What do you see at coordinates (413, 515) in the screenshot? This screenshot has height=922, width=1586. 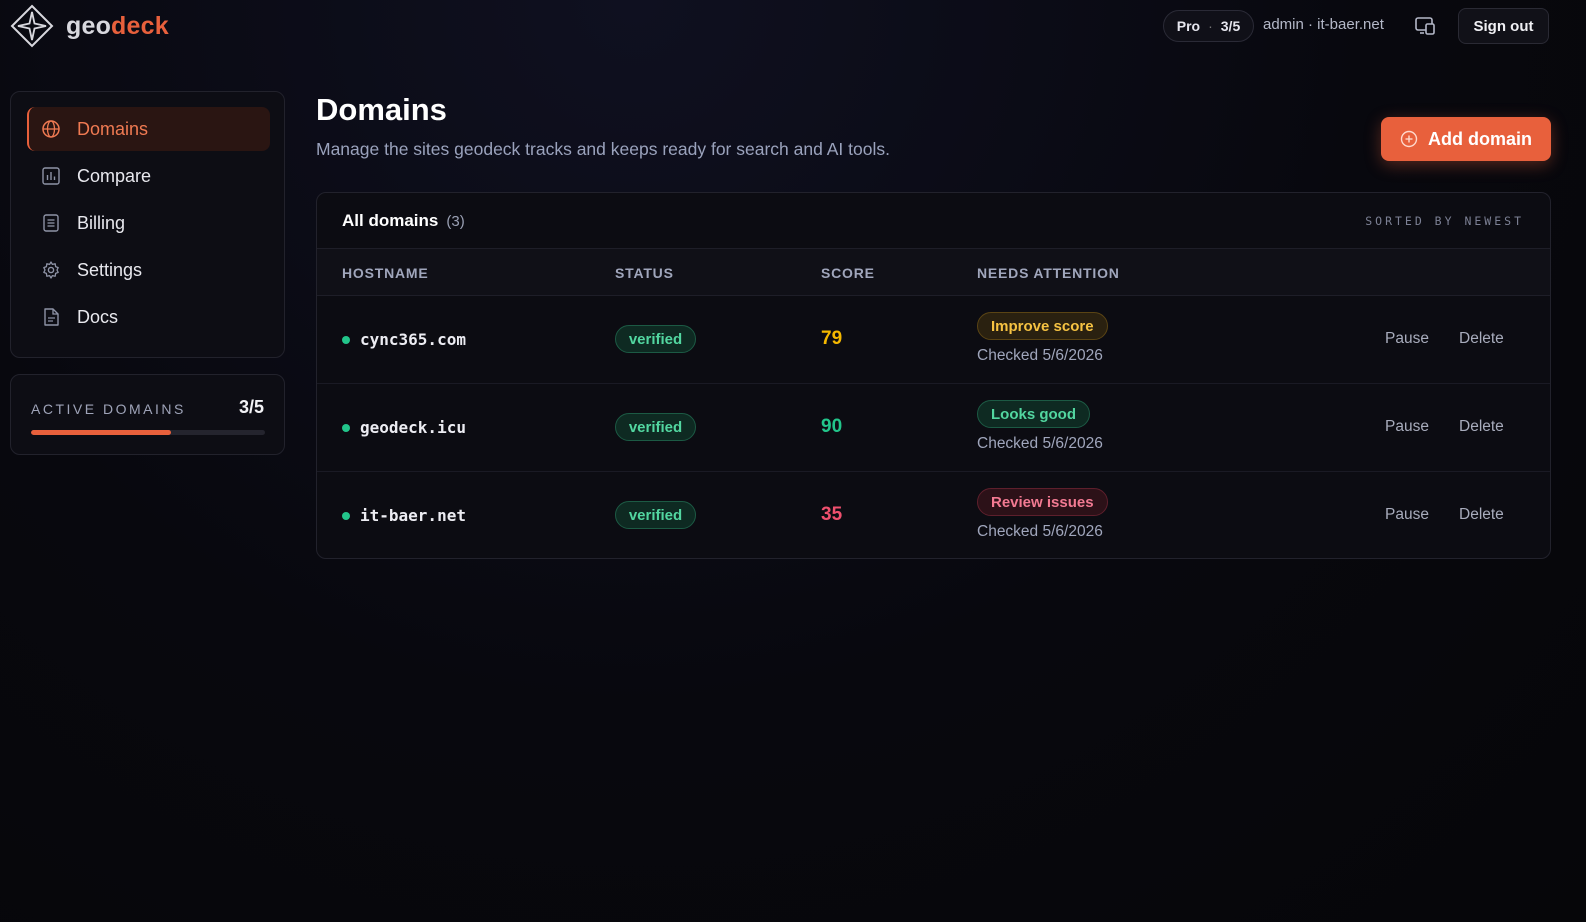 I see `hostname: it-baer.net` at bounding box center [413, 515].